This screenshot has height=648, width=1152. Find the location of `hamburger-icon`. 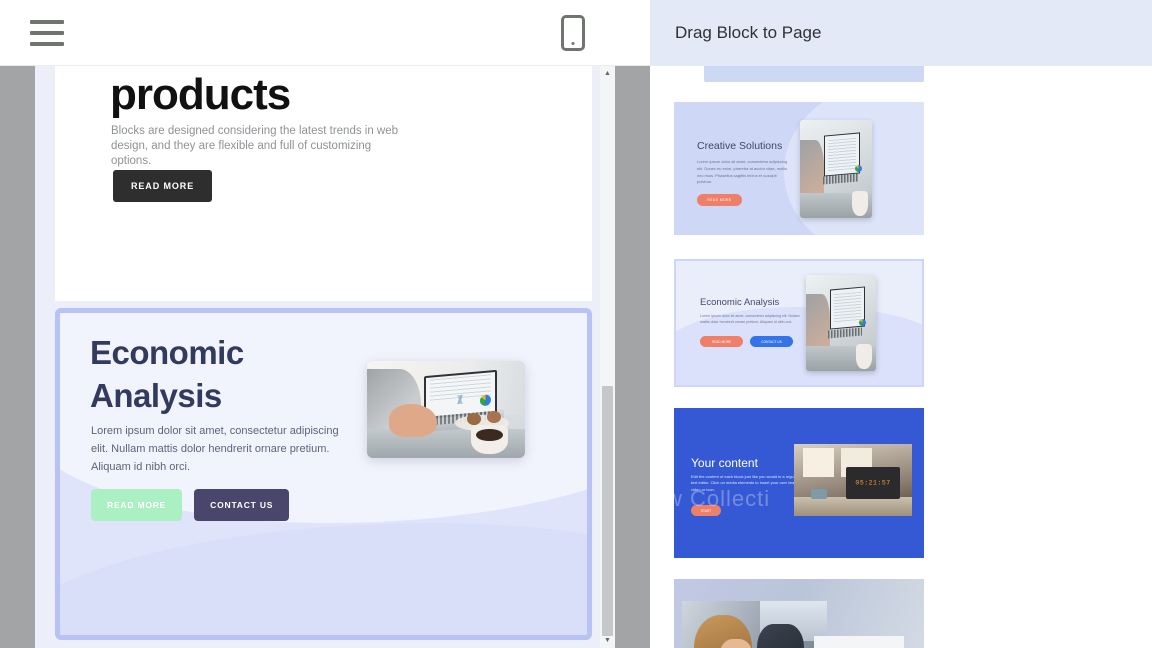

hamburger-icon is located at coordinates (47, 32).